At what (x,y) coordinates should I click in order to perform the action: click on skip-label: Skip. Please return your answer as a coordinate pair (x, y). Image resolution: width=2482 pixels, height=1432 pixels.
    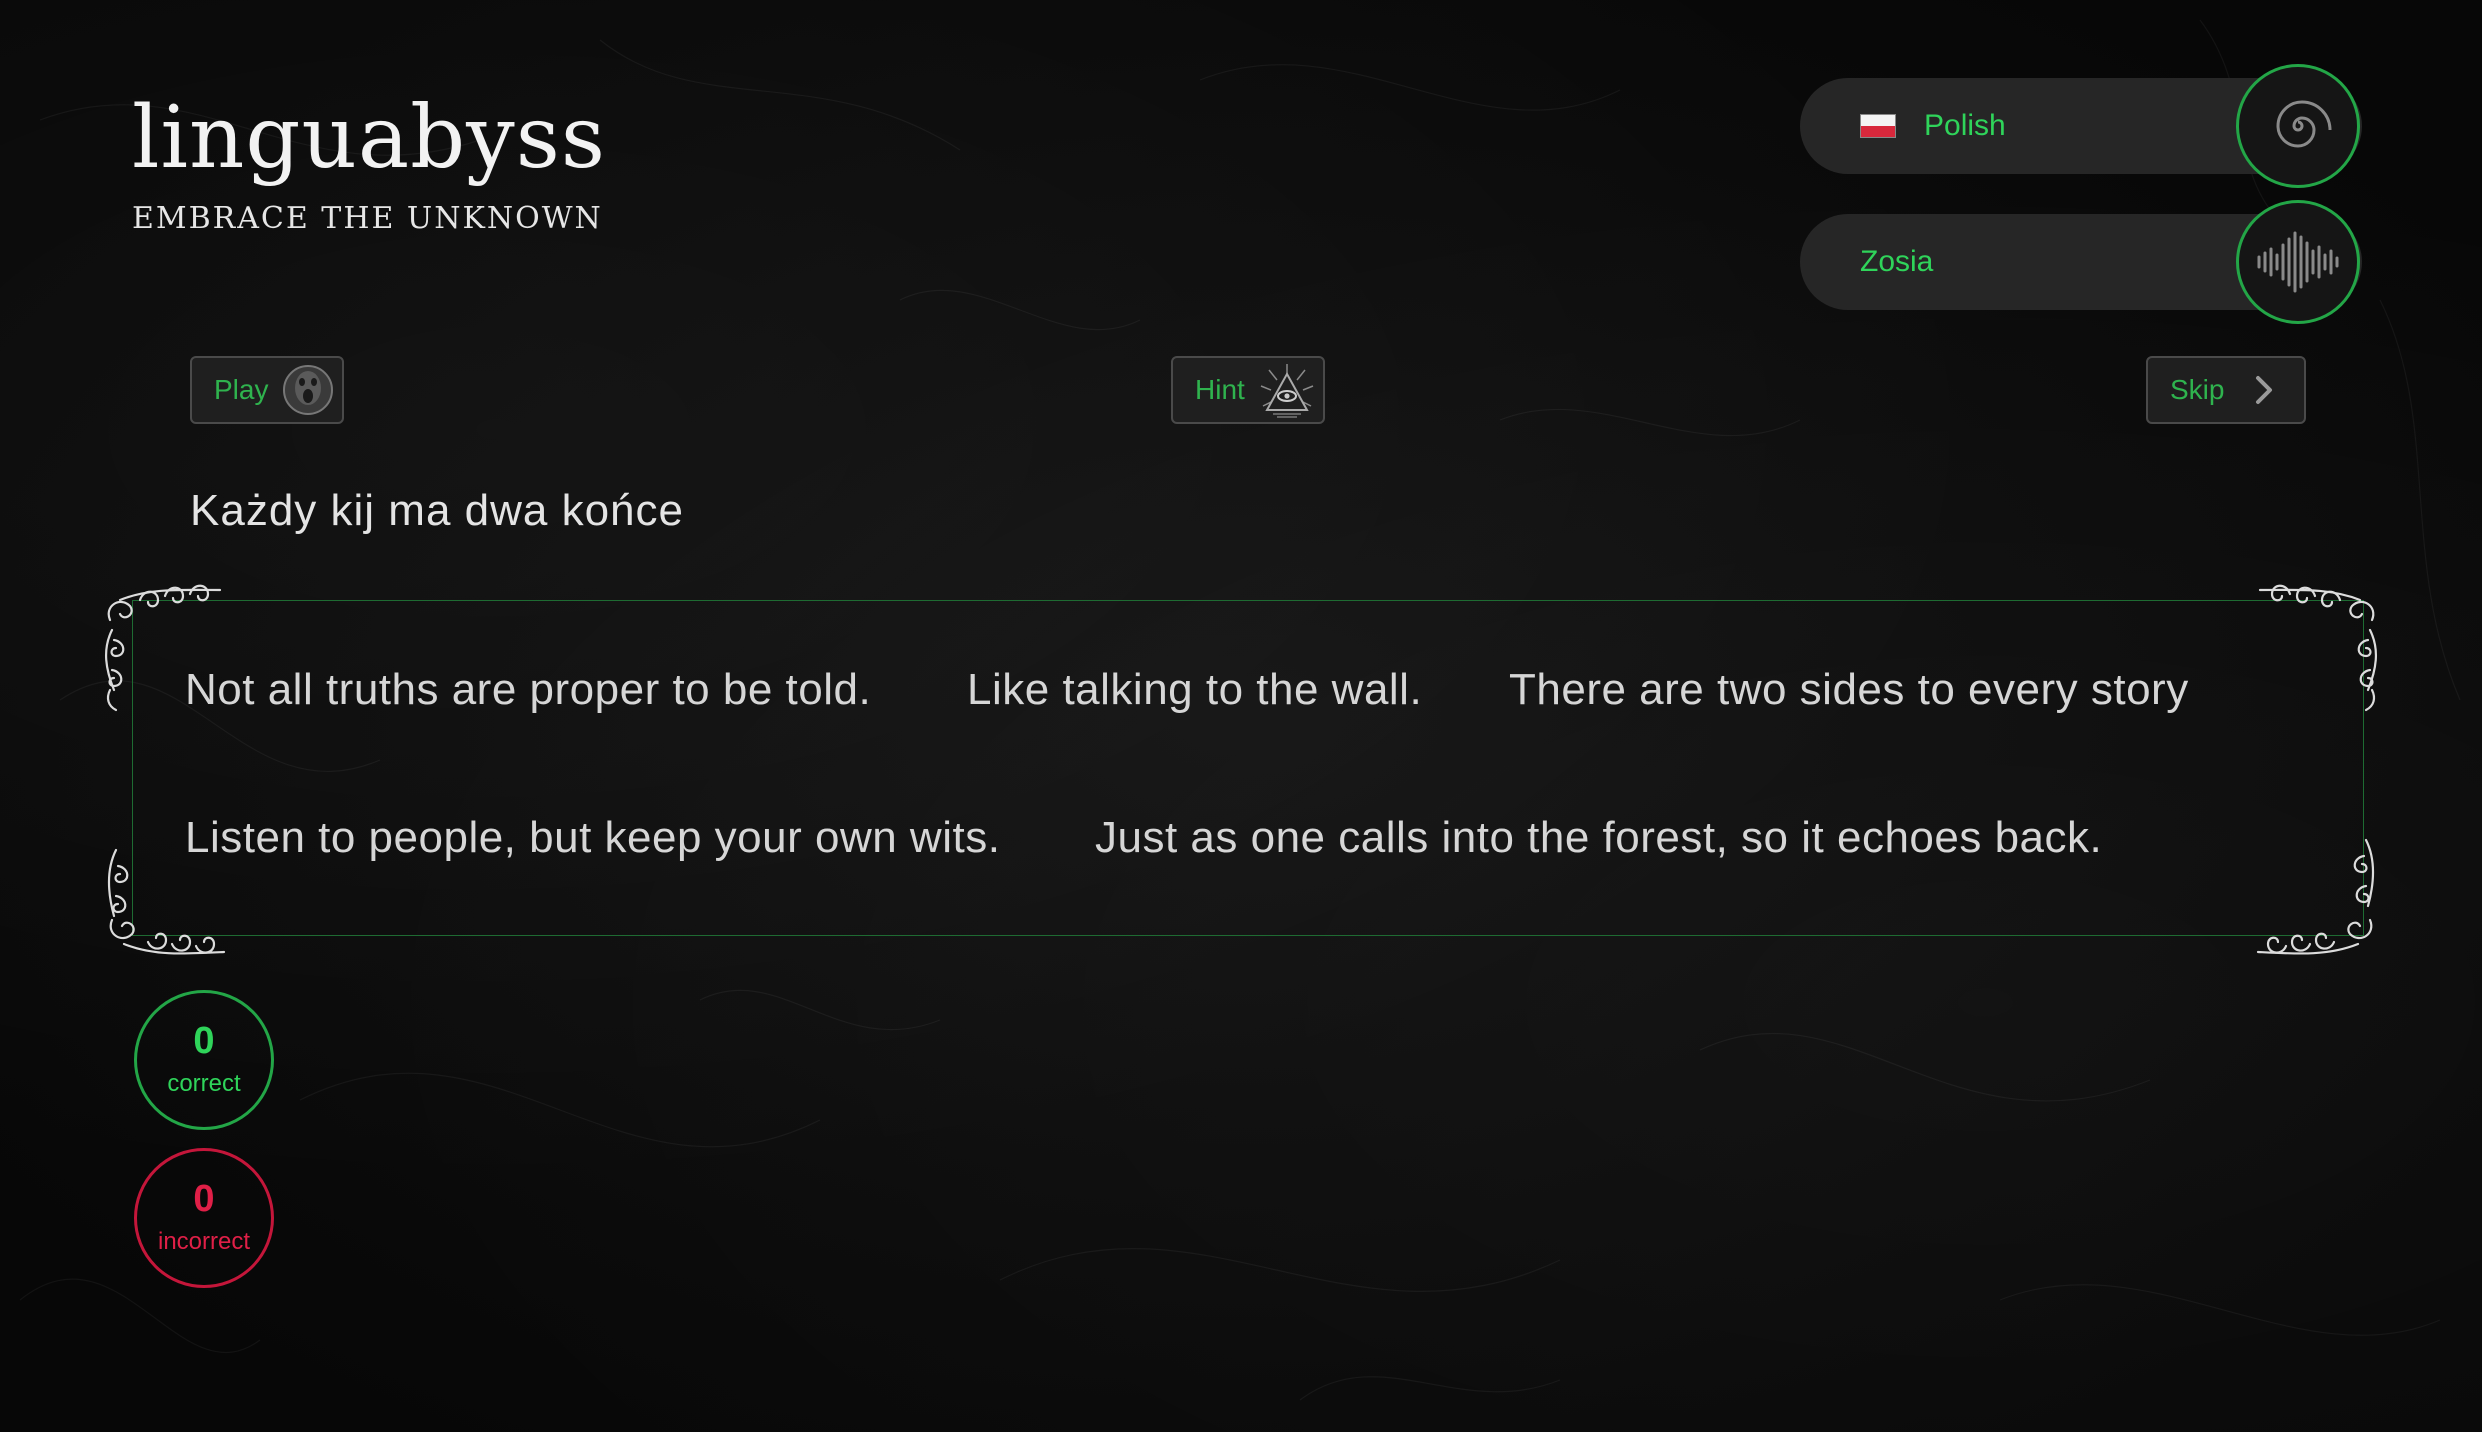
    Looking at the image, I should click on (2197, 389).